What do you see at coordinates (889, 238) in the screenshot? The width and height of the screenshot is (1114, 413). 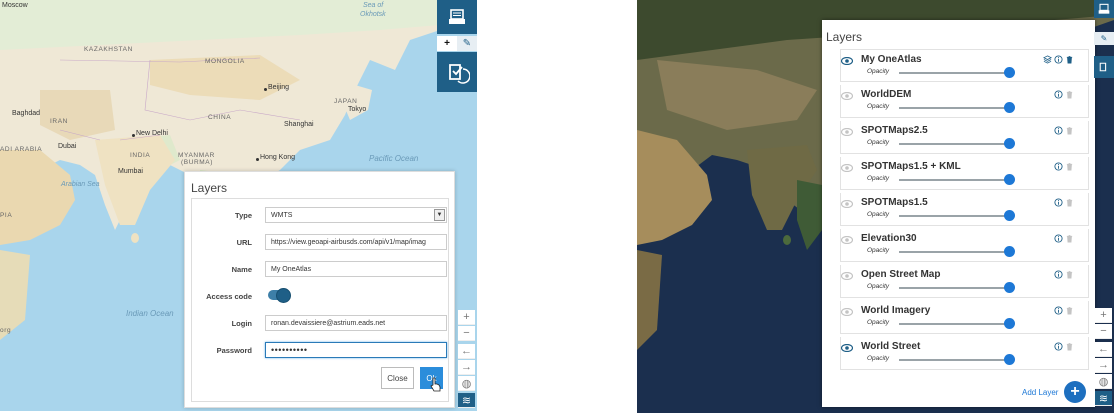 I see `layer-name: Elevation30` at bounding box center [889, 238].